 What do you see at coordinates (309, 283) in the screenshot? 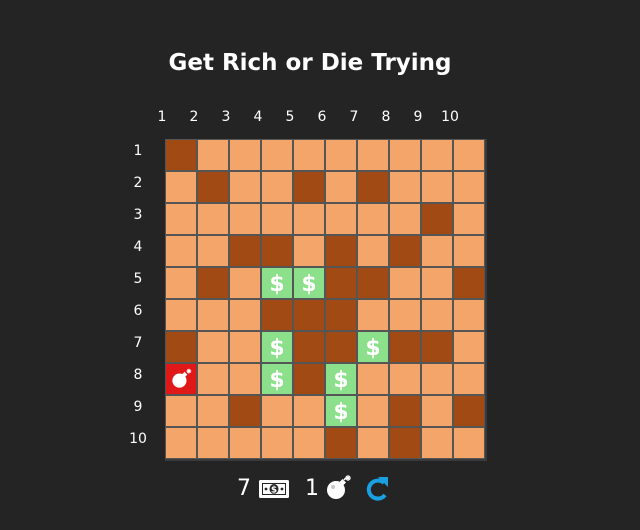
I see `board-cell-5-5: $` at bounding box center [309, 283].